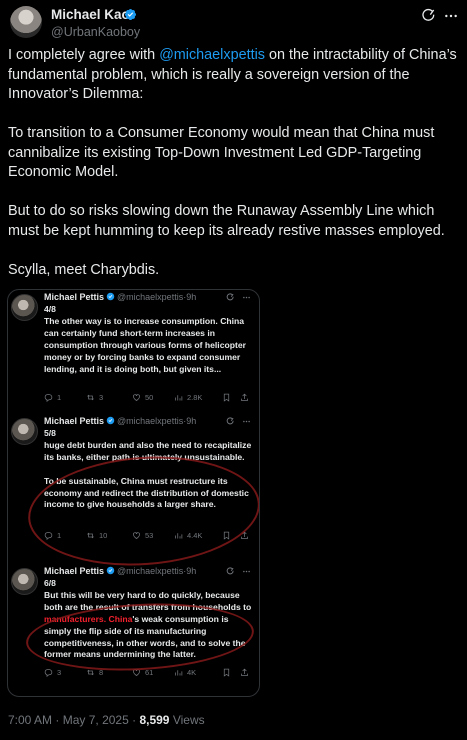 The image size is (467, 740). What do you see at coordinates (149, 399) in the screenshot?
I see `embedded-action-bar: 1 3 50 2.8K` at bounding box center [149, 399].